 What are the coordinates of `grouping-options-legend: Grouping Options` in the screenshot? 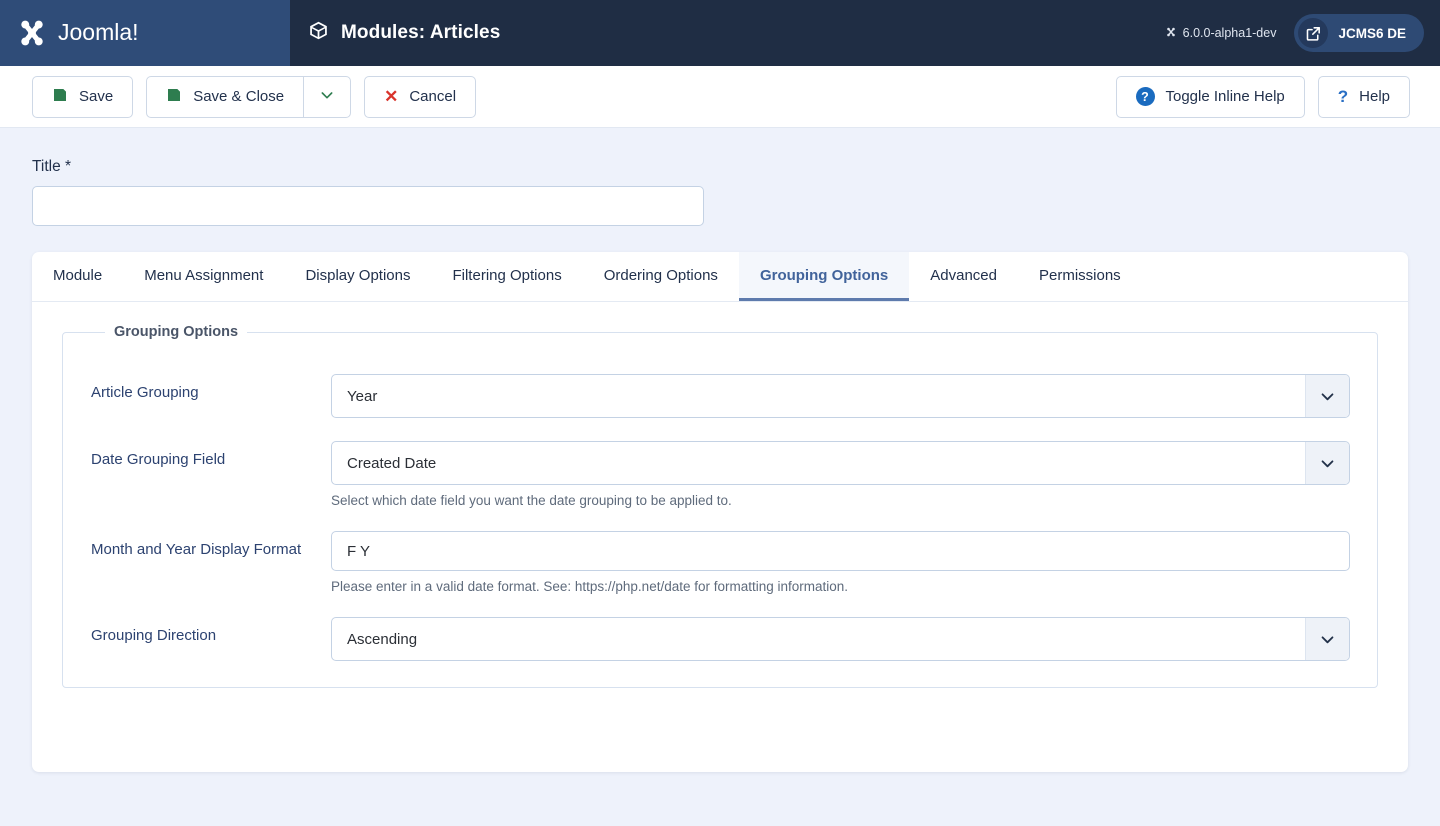 It's located at (176, 332).